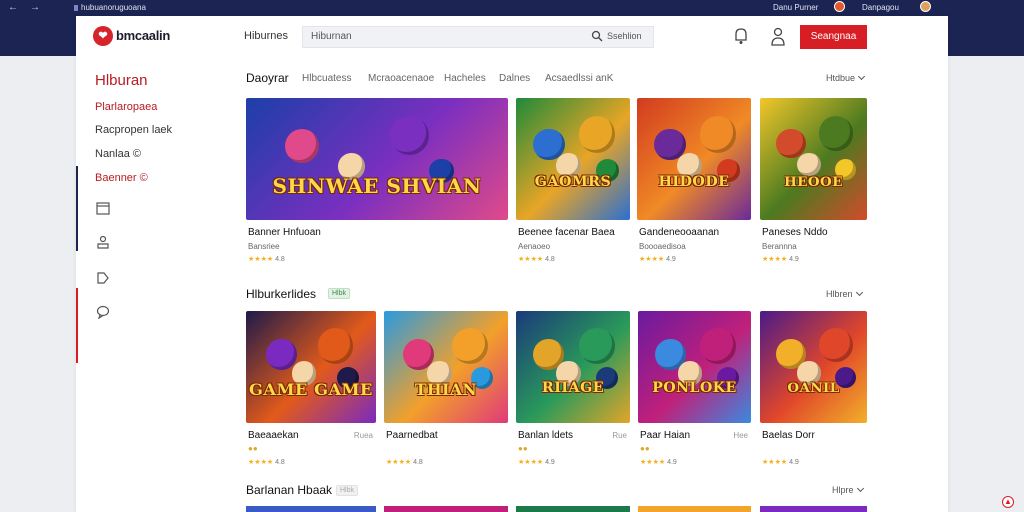  I want to click on forward-icon: →, so click(35, 7).